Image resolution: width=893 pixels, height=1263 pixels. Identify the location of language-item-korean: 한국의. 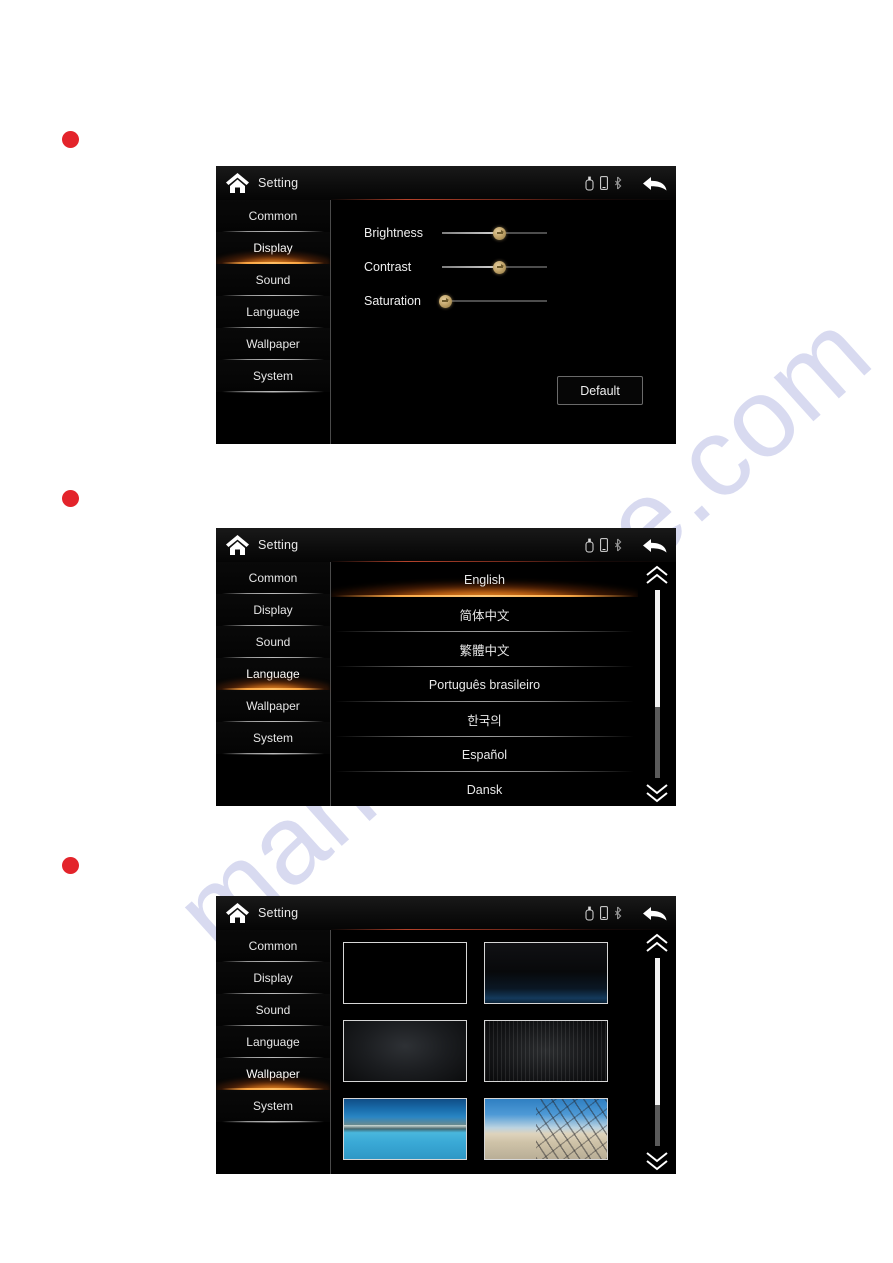
(484, 719).